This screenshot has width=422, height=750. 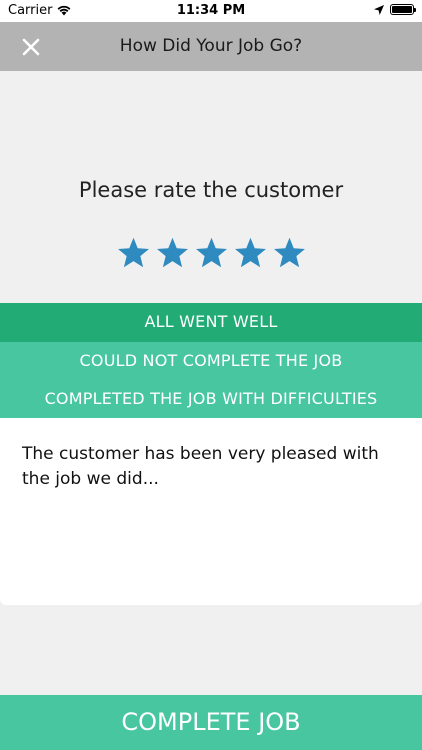 I want to click on nav-bar: How Did Your Job Go?, so click(x=211, y=46).